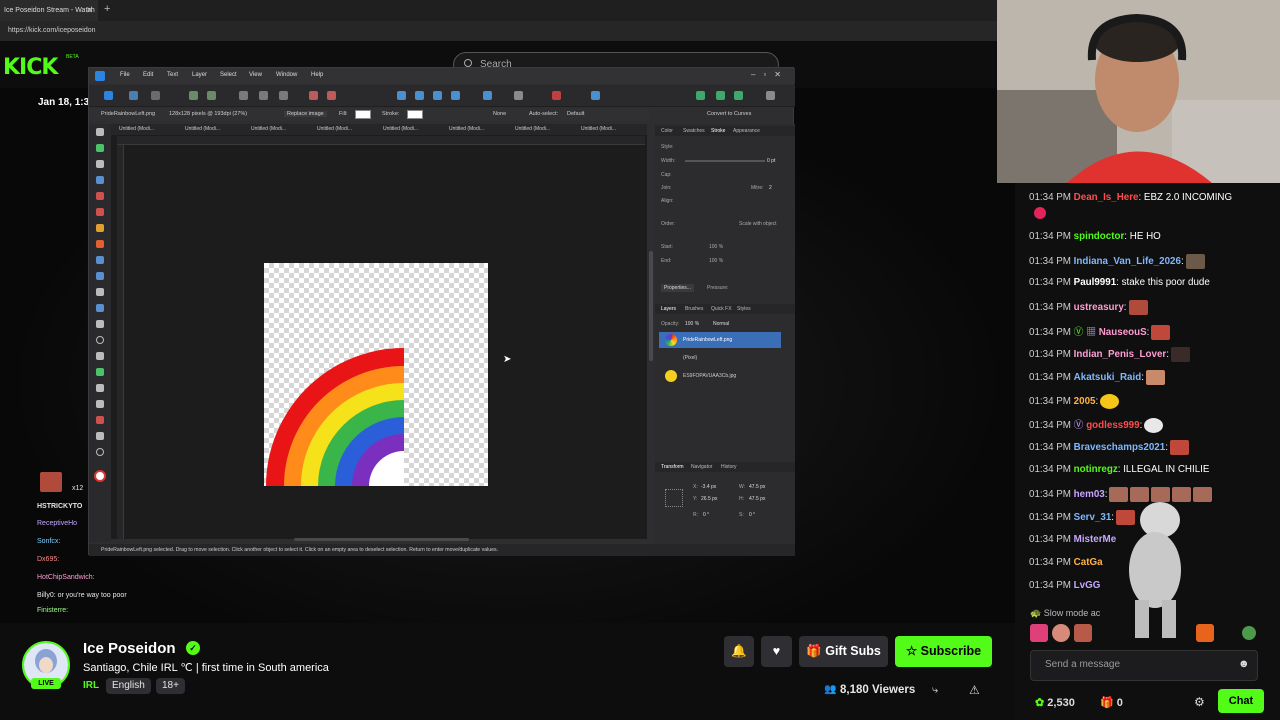 This screenshot has height=720, width=1280. What do you see at coordinates (729, 114) in the screenshot?
I see `convert-to-curves-button: Convert to Curves` at bounding box center [729, 114].